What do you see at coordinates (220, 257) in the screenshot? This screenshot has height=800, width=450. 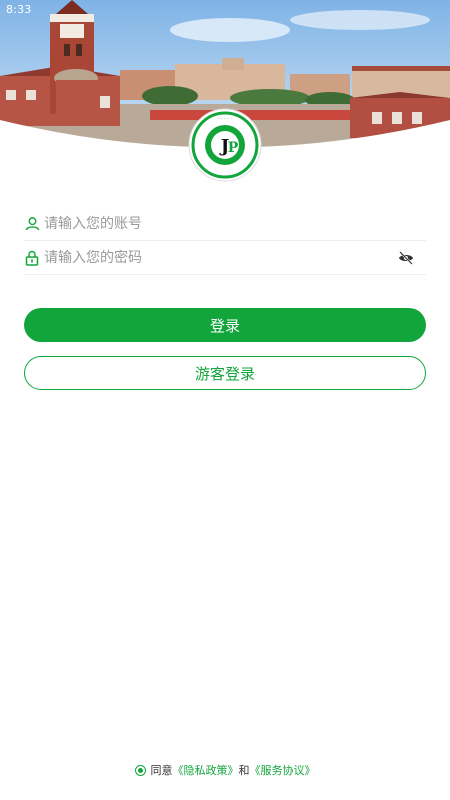 I see `password-input` at bounding box center [220, 257].